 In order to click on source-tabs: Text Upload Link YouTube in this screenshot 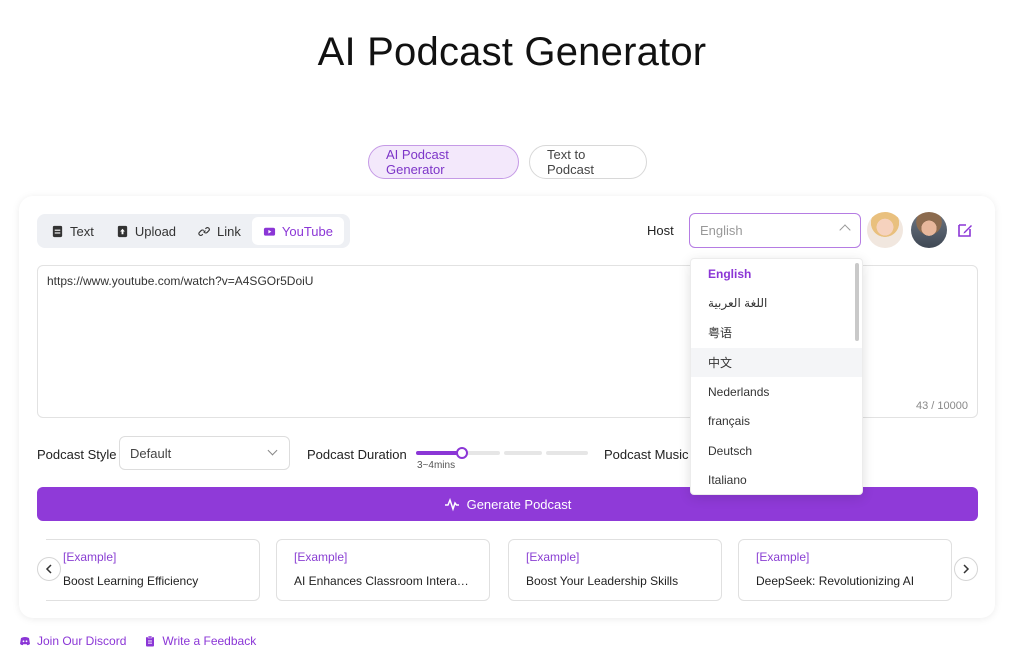, I will do `click(193, 231)`.